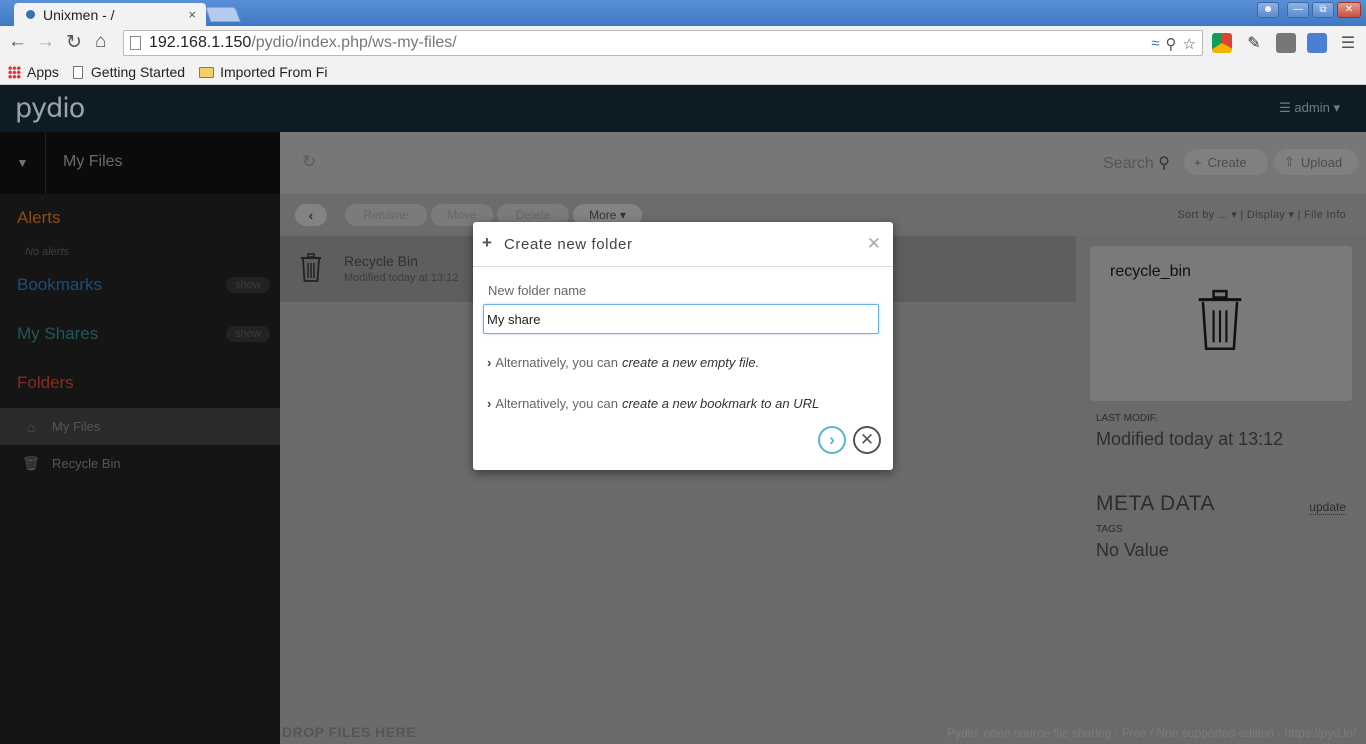  What do you see at coordinates (77, 72) in the screenshot?
I see `page-icon` at bounding box center [77, 72].